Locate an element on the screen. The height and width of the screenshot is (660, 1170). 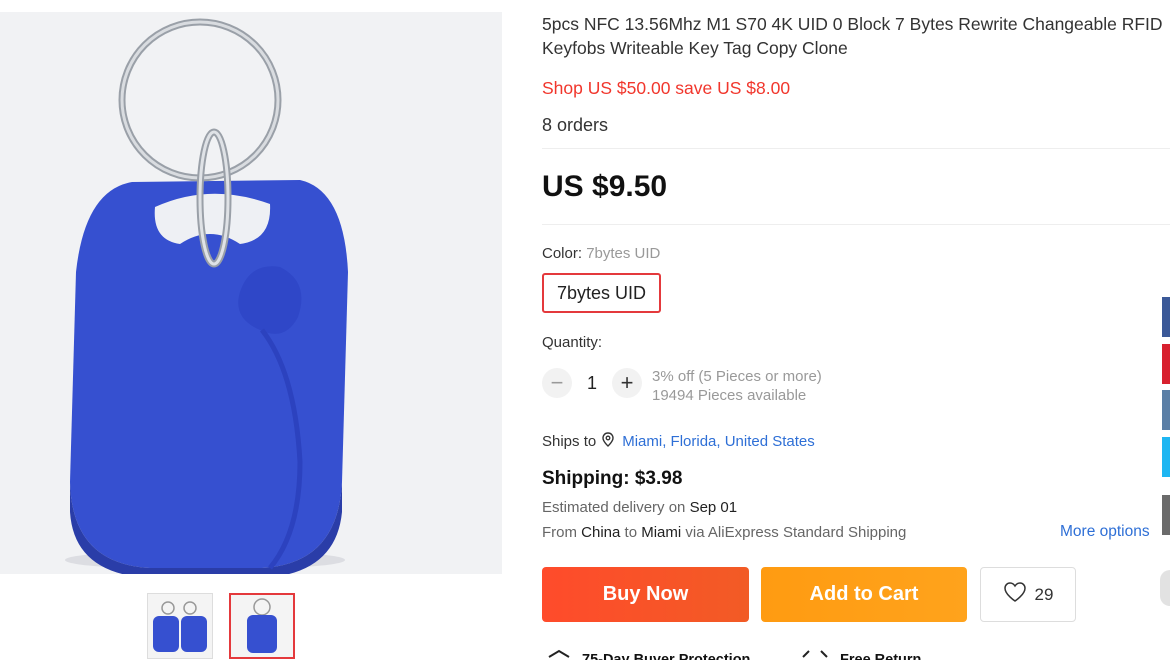
share-pinterest-button is located at coordinates (1166, 364).